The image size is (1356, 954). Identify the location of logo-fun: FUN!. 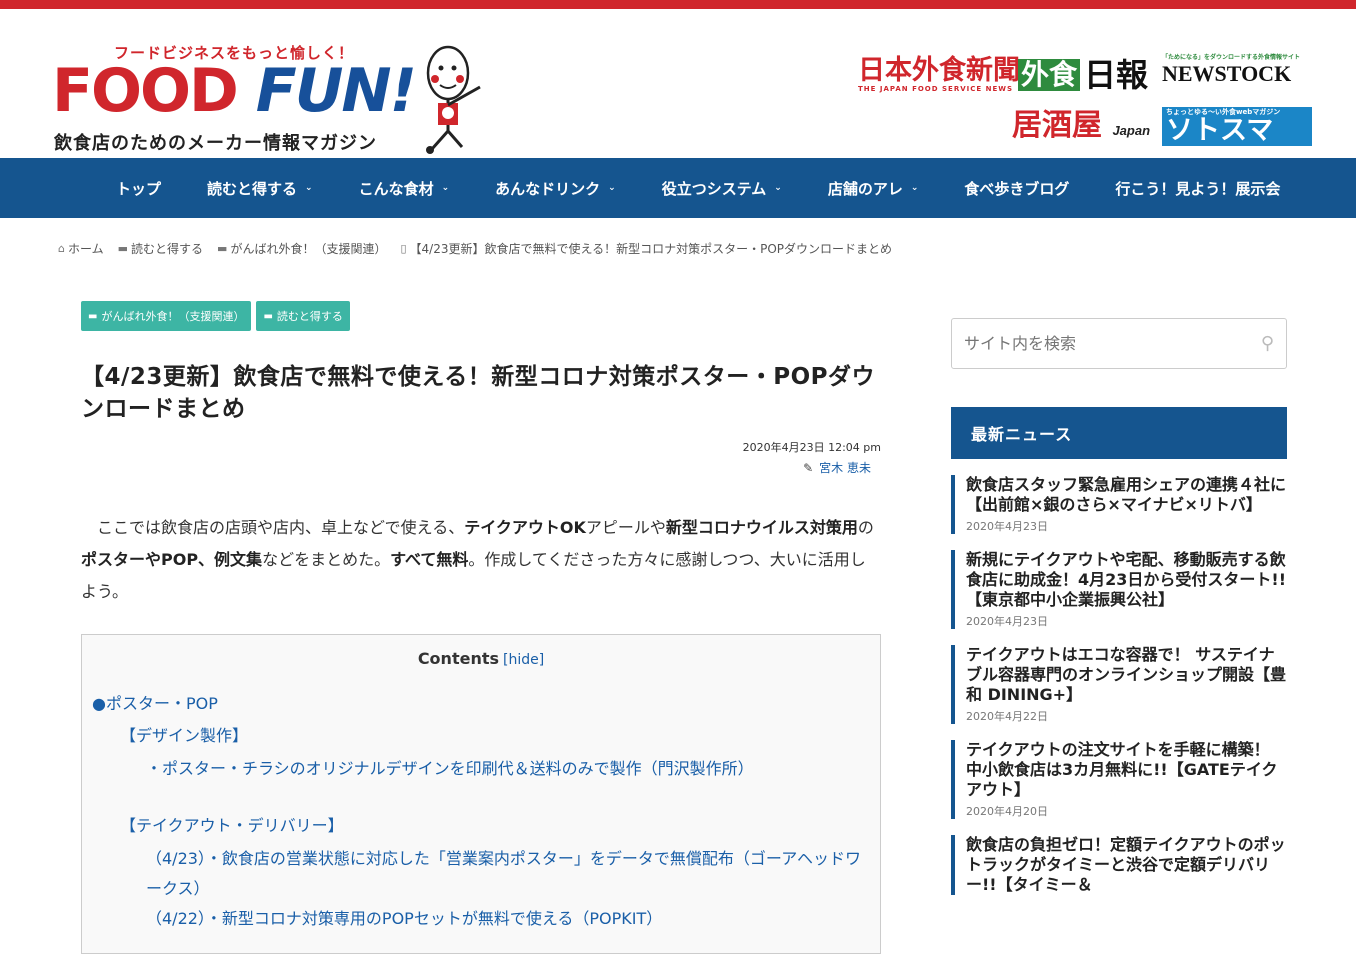
(336, 91).